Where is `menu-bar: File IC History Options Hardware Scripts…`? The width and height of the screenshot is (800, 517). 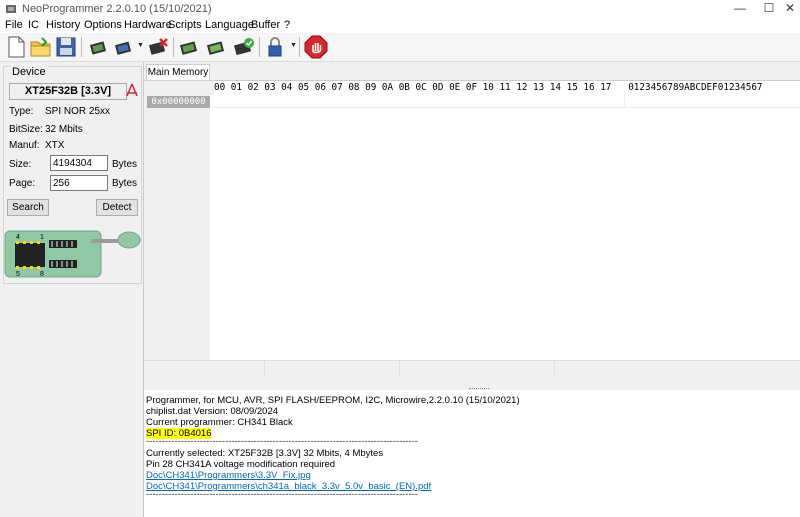
menu-bar: File IC History Options Hardware Scripts… is located at coordinates (400, 25).